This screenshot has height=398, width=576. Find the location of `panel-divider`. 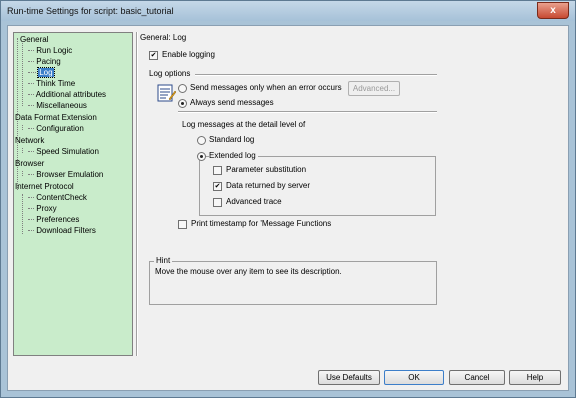

panel-divider is located at coordinates (137, 194).